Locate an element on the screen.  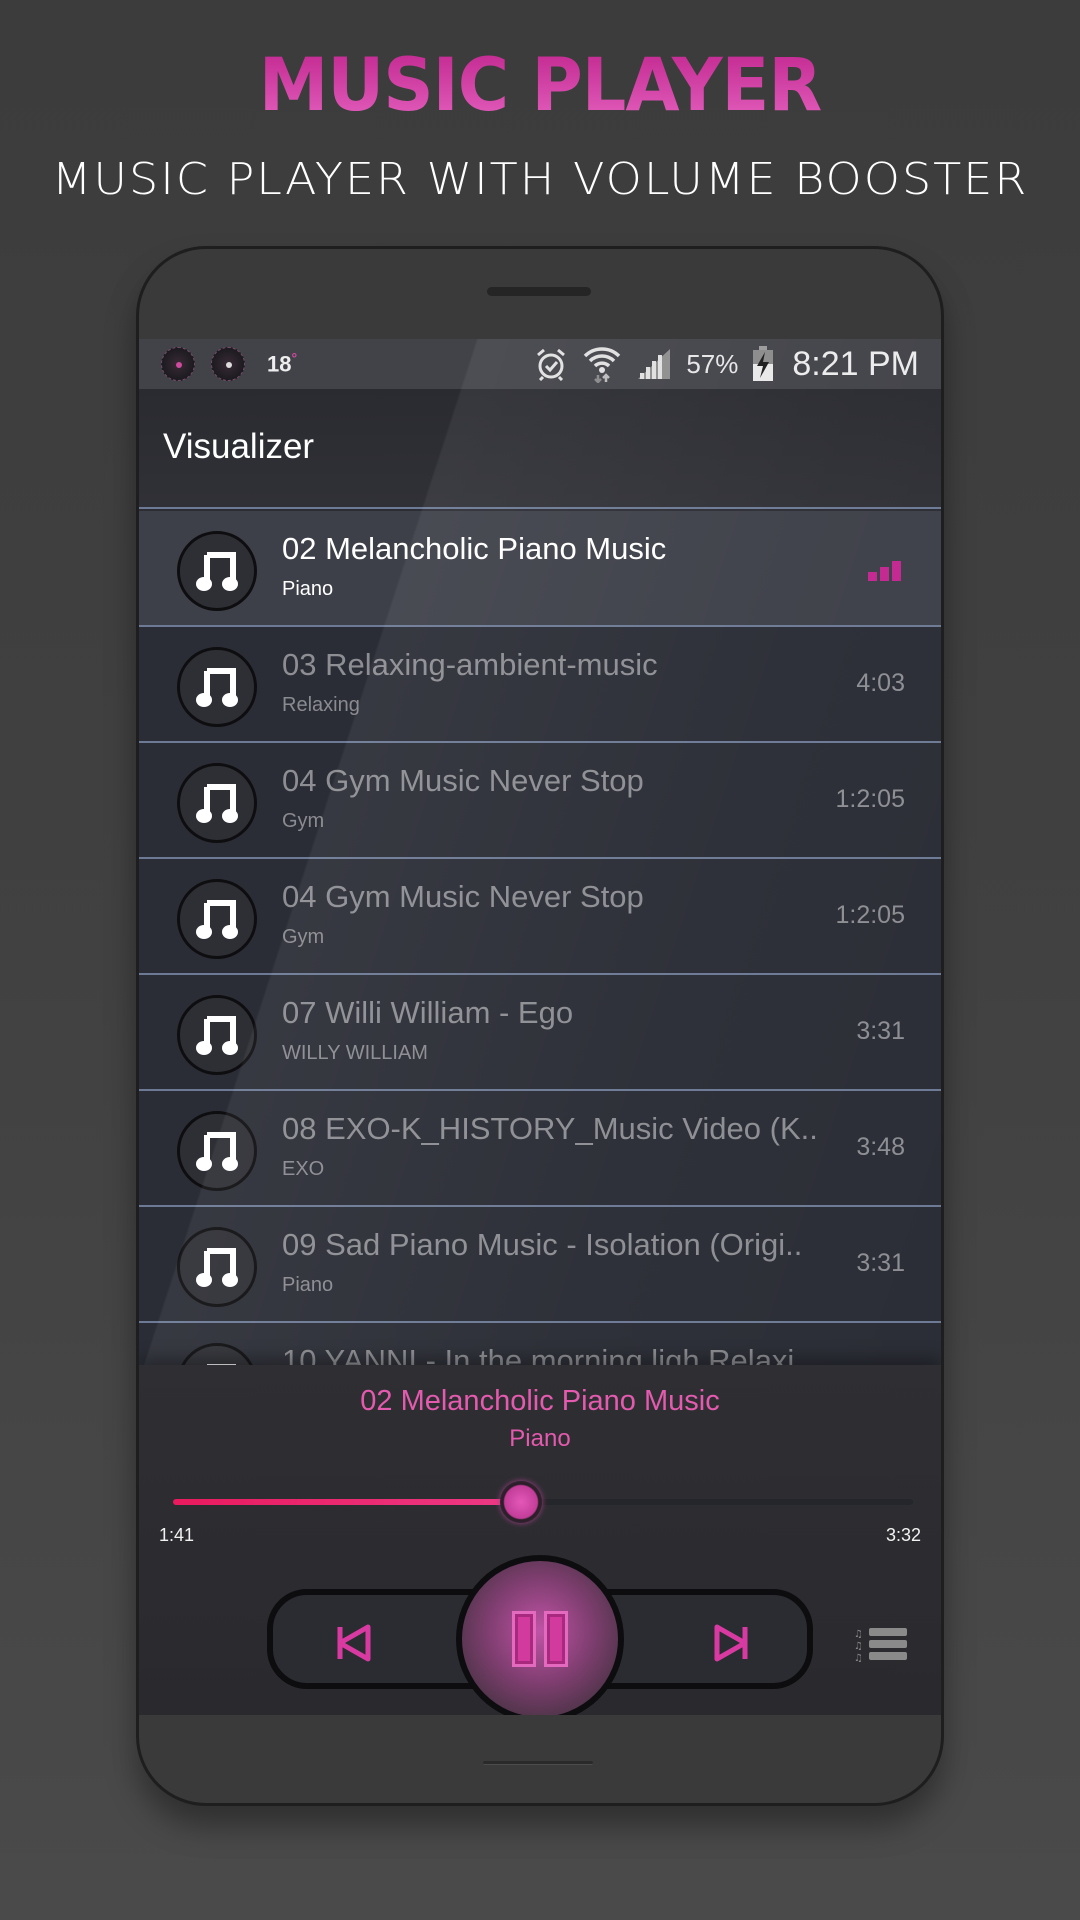
phone-home-indicator is located at coordinates (538, 1763).